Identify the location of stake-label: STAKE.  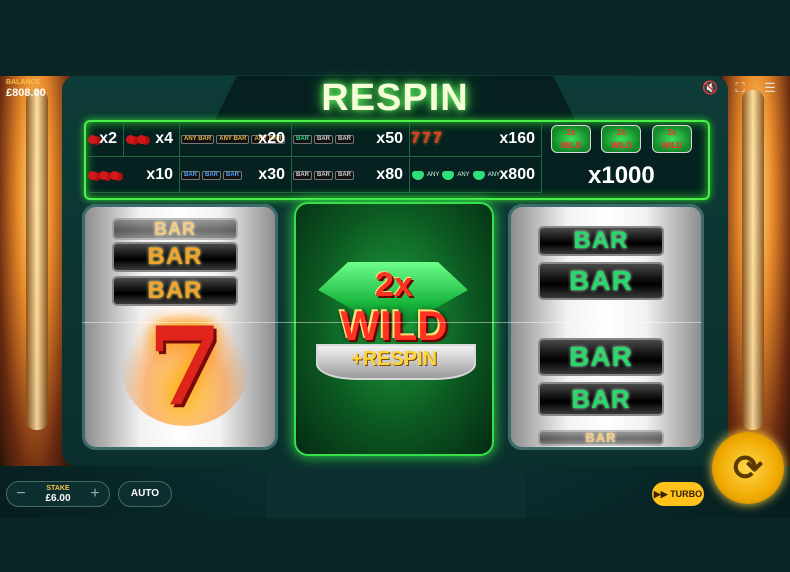
(58, 488).